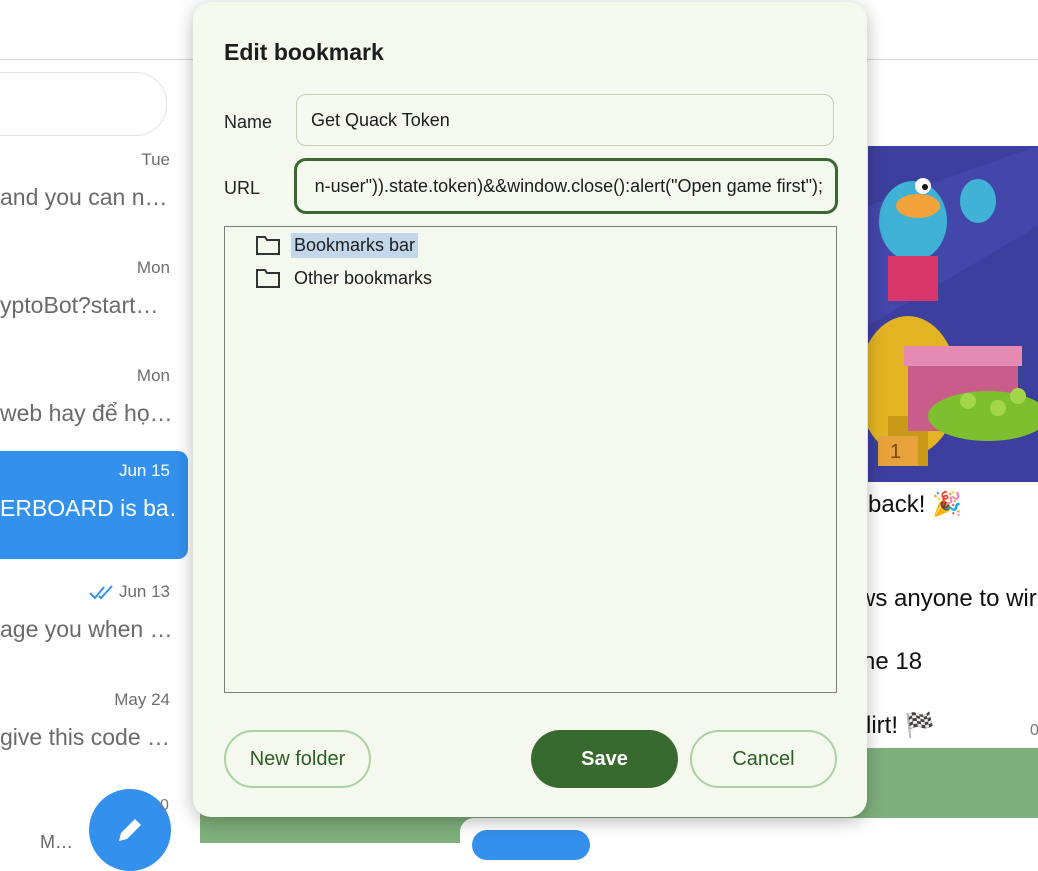 Image resolution: width=1038 pixels, height=871 pixels. Describe the element at coordinates (101, 592) in the screenshot. I see `double-check-icon` at that location.